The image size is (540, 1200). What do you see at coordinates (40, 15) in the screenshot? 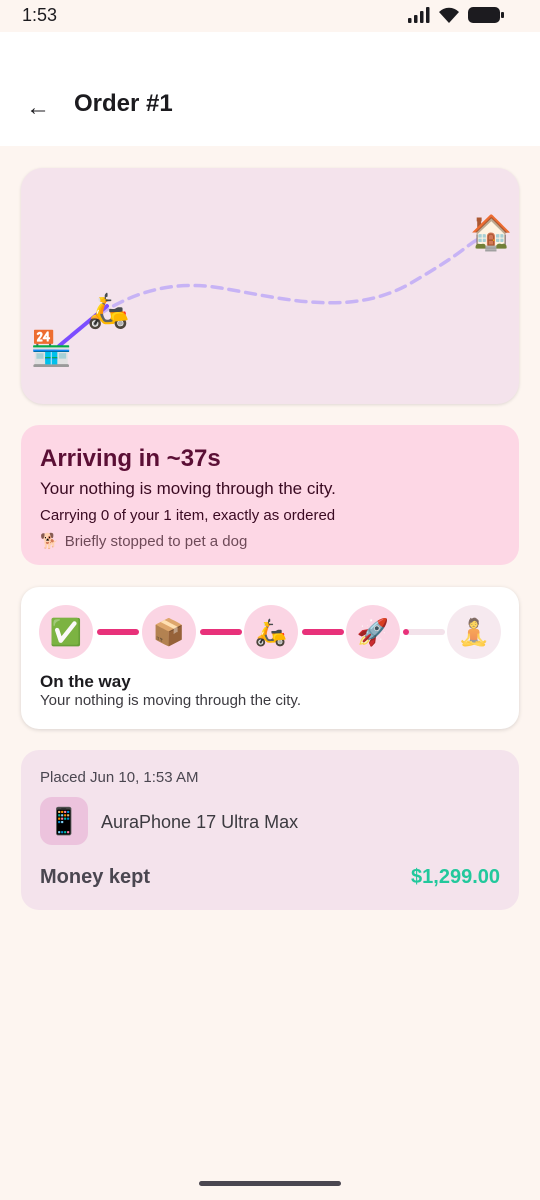
I see `status-time: 1:53` at bounding box center [40, 15].